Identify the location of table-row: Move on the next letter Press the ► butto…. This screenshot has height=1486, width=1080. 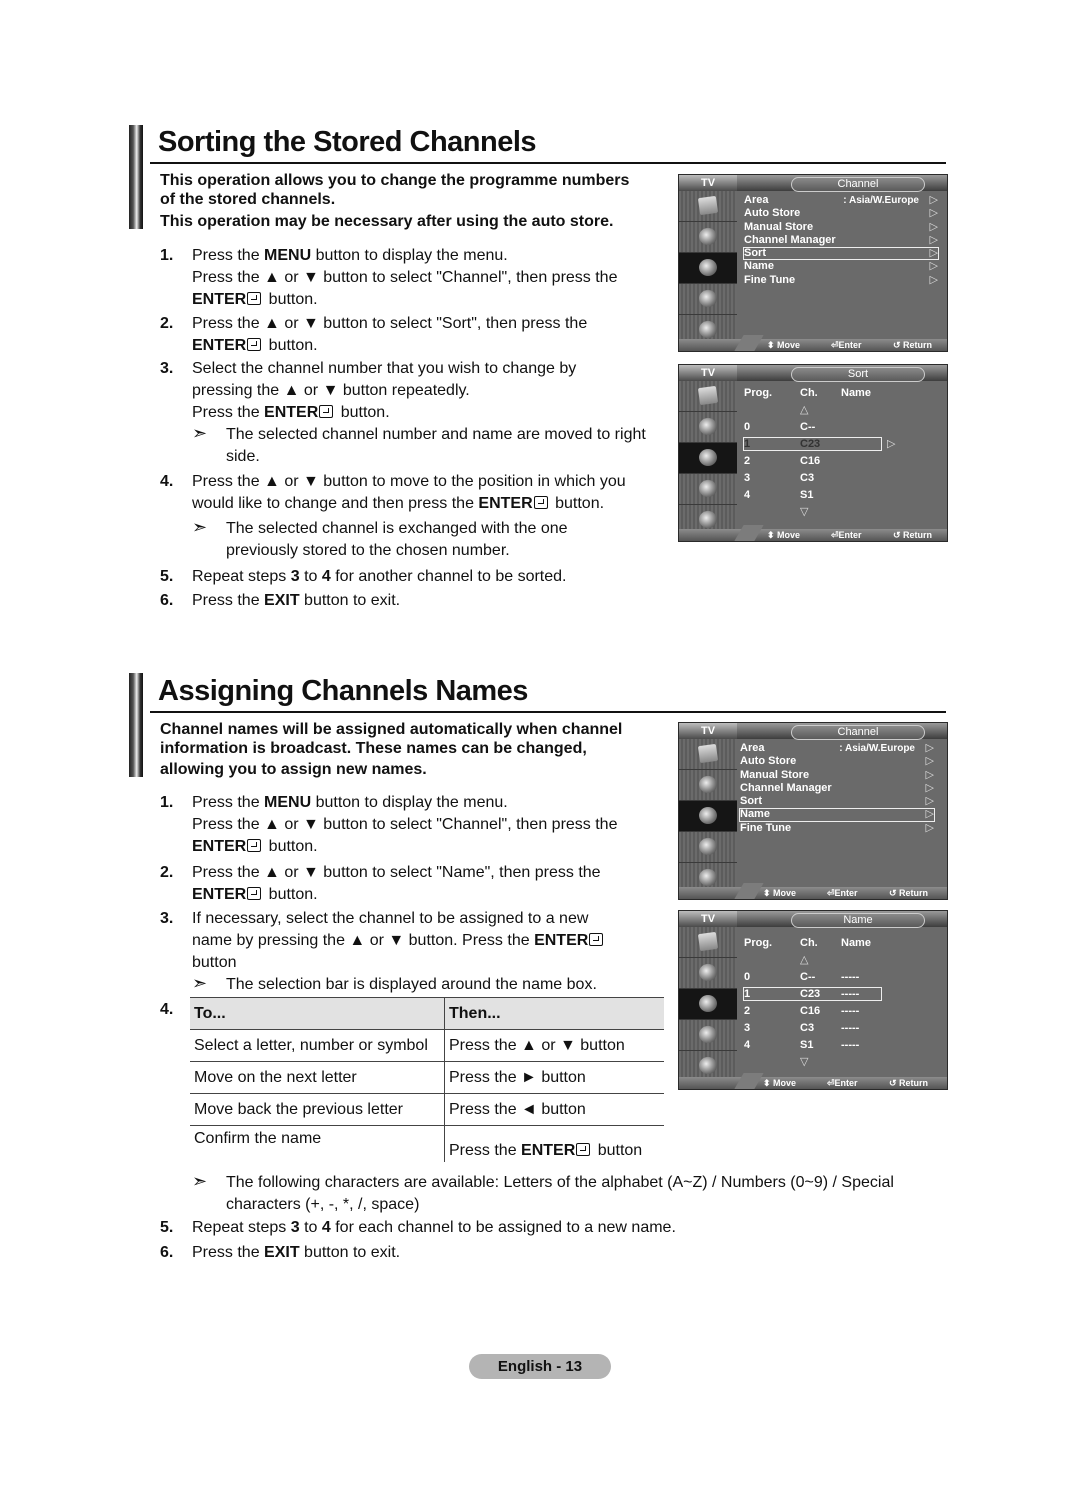
(427, 1077).